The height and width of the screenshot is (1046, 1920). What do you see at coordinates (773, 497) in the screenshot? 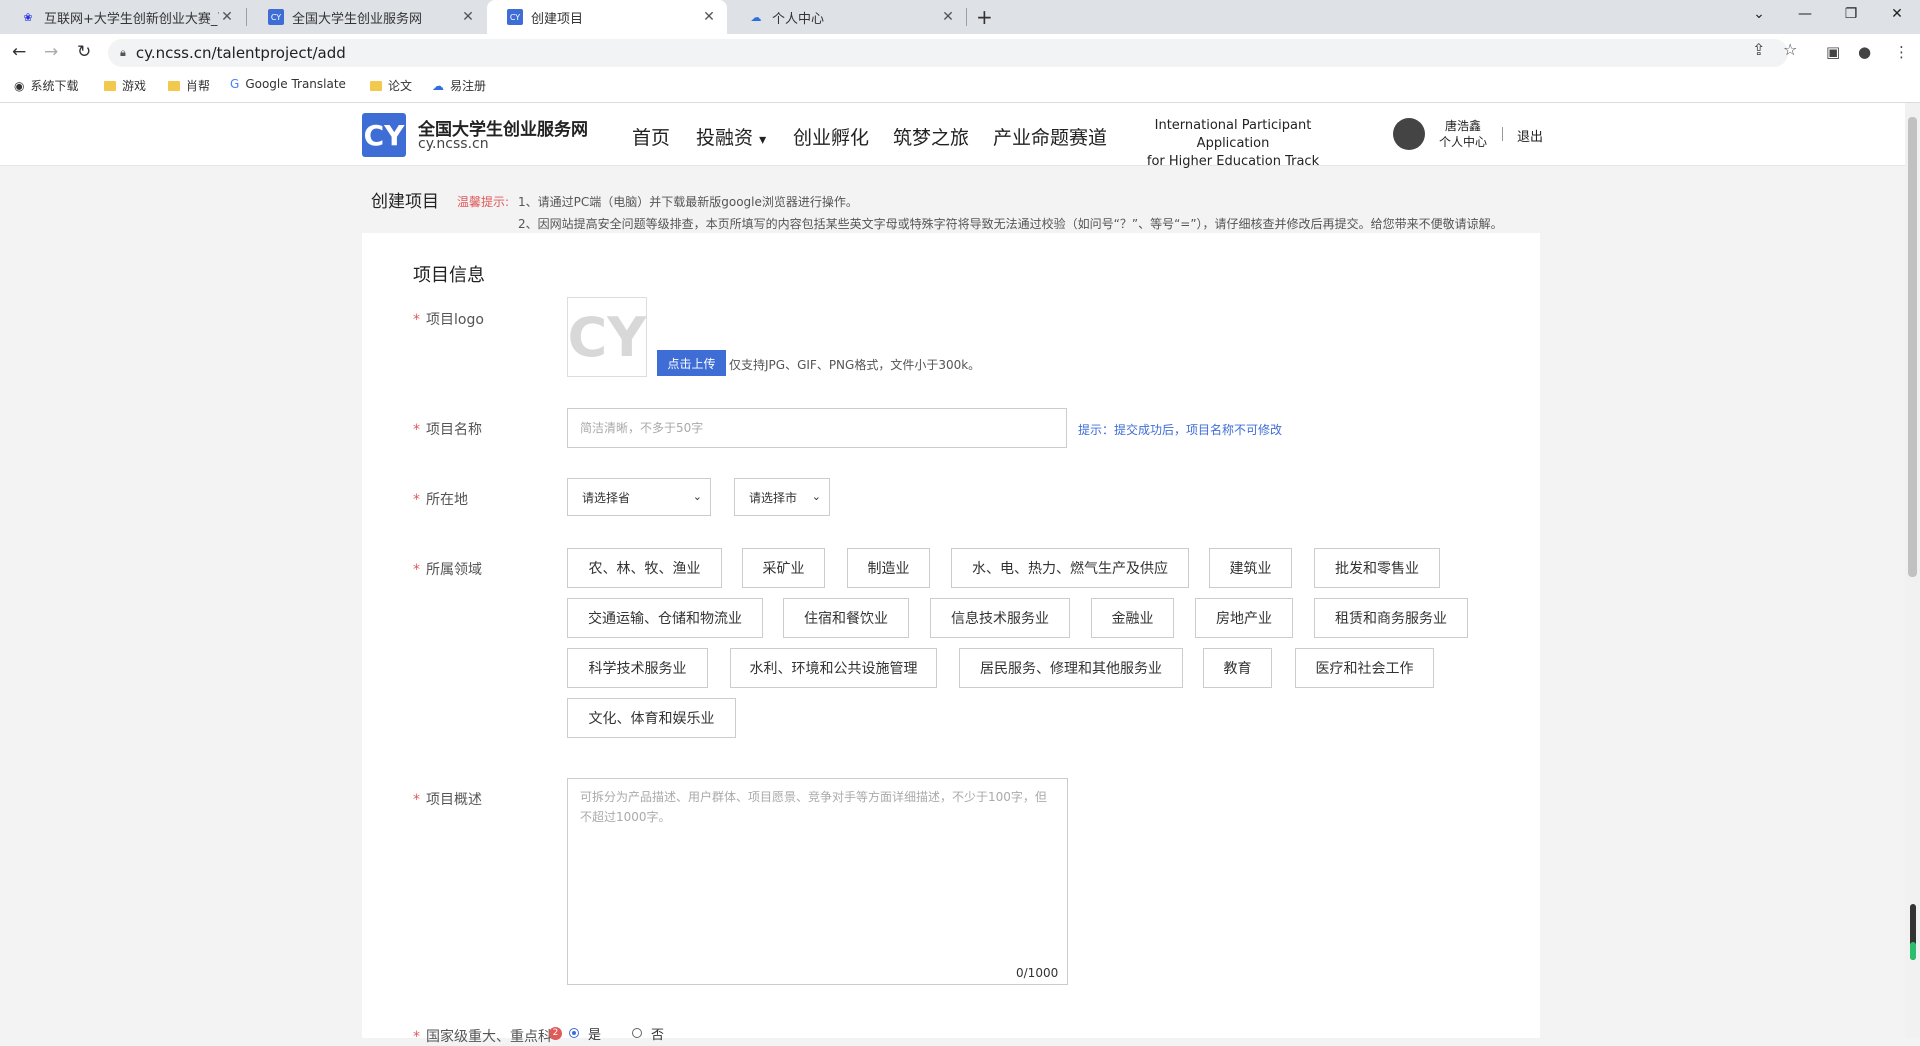
I see `city-select-value: 请选择市` at bounding box center [773, 497].